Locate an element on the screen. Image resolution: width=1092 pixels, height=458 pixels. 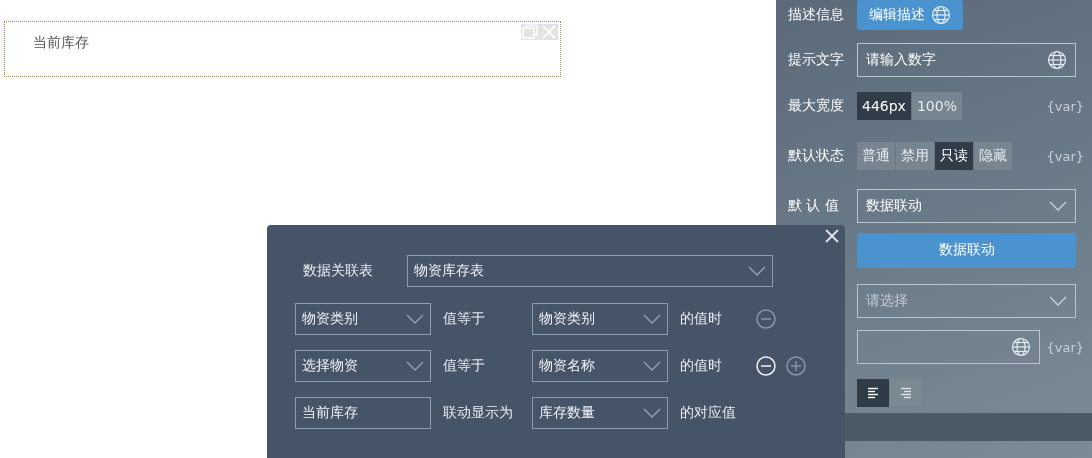
select-field: 数据联动 is located at coordinates (966, 206).